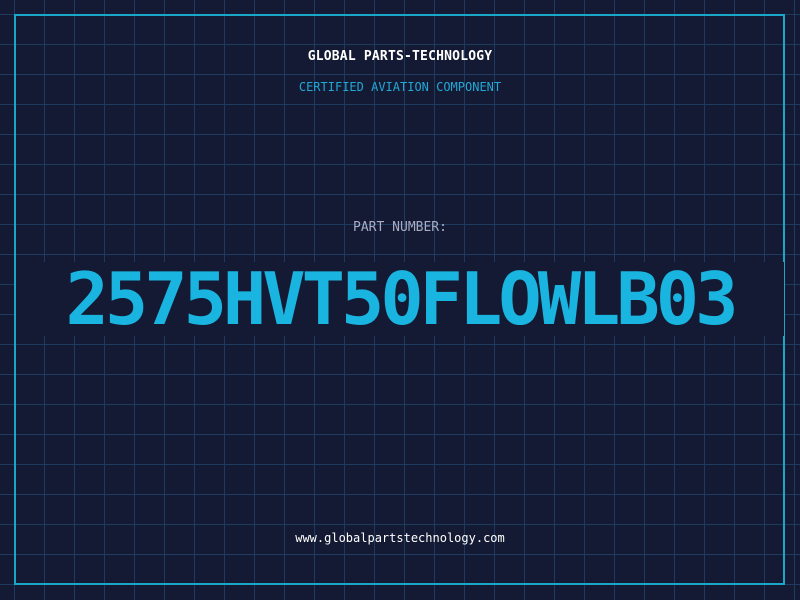 This screenshot has height=600, width=800. I want to click on part-number-value: 2575HVT50FLOWLB03, so click(402, 299).